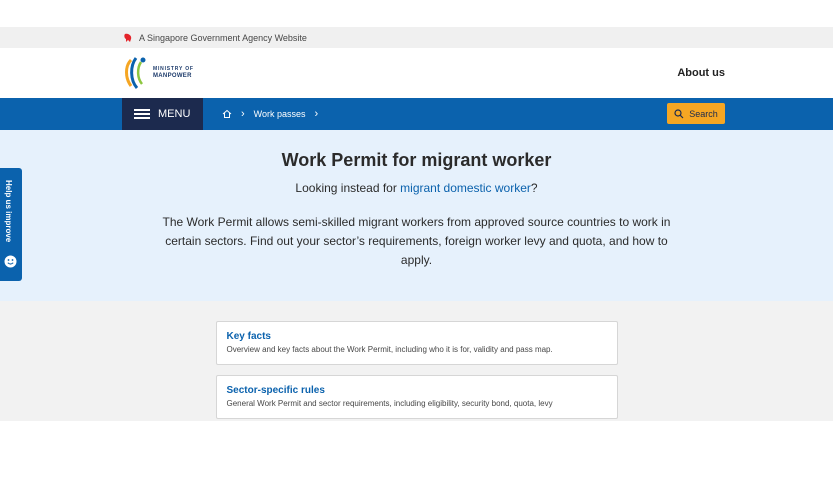 This screenshot has width=833, height=500. I want to click on alt-suffix: ?, so click(534, 188).